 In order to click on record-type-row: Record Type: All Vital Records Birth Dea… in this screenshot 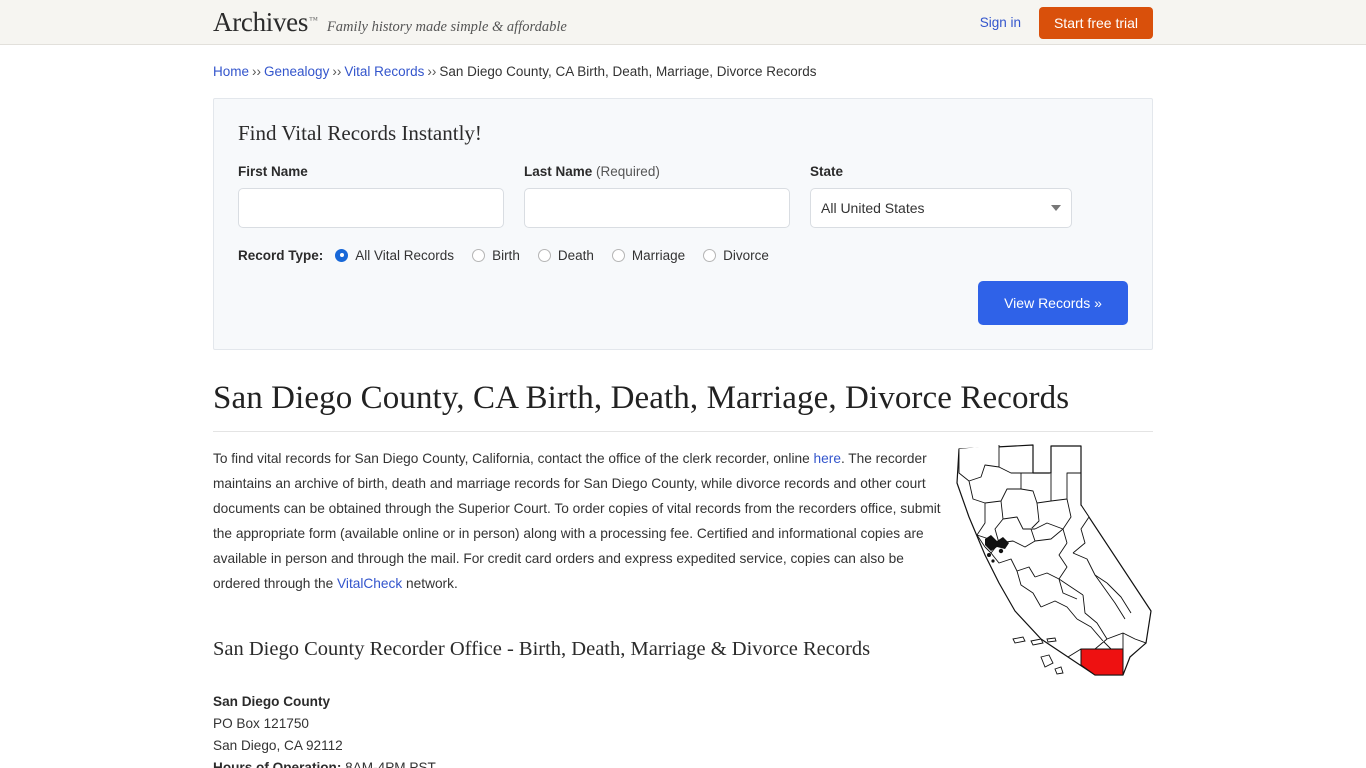, I will do `click(683, 255)`.